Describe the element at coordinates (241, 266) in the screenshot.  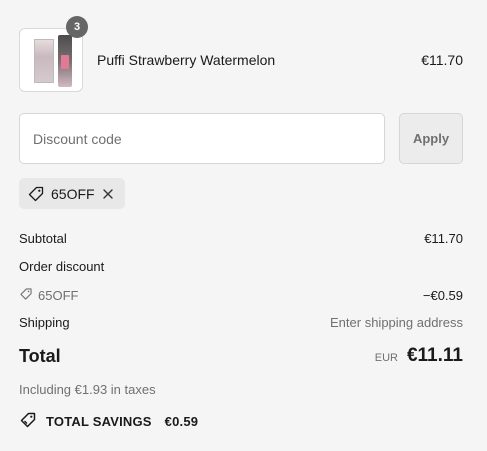
I see `order-discount-row: Order discount` at that location.